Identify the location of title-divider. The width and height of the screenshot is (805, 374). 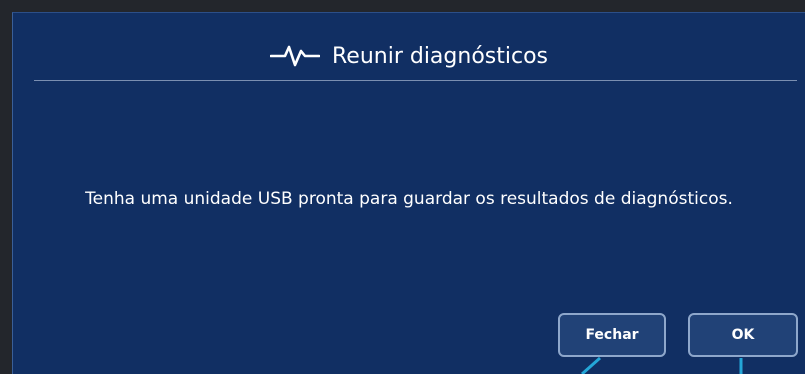
(415, 80).